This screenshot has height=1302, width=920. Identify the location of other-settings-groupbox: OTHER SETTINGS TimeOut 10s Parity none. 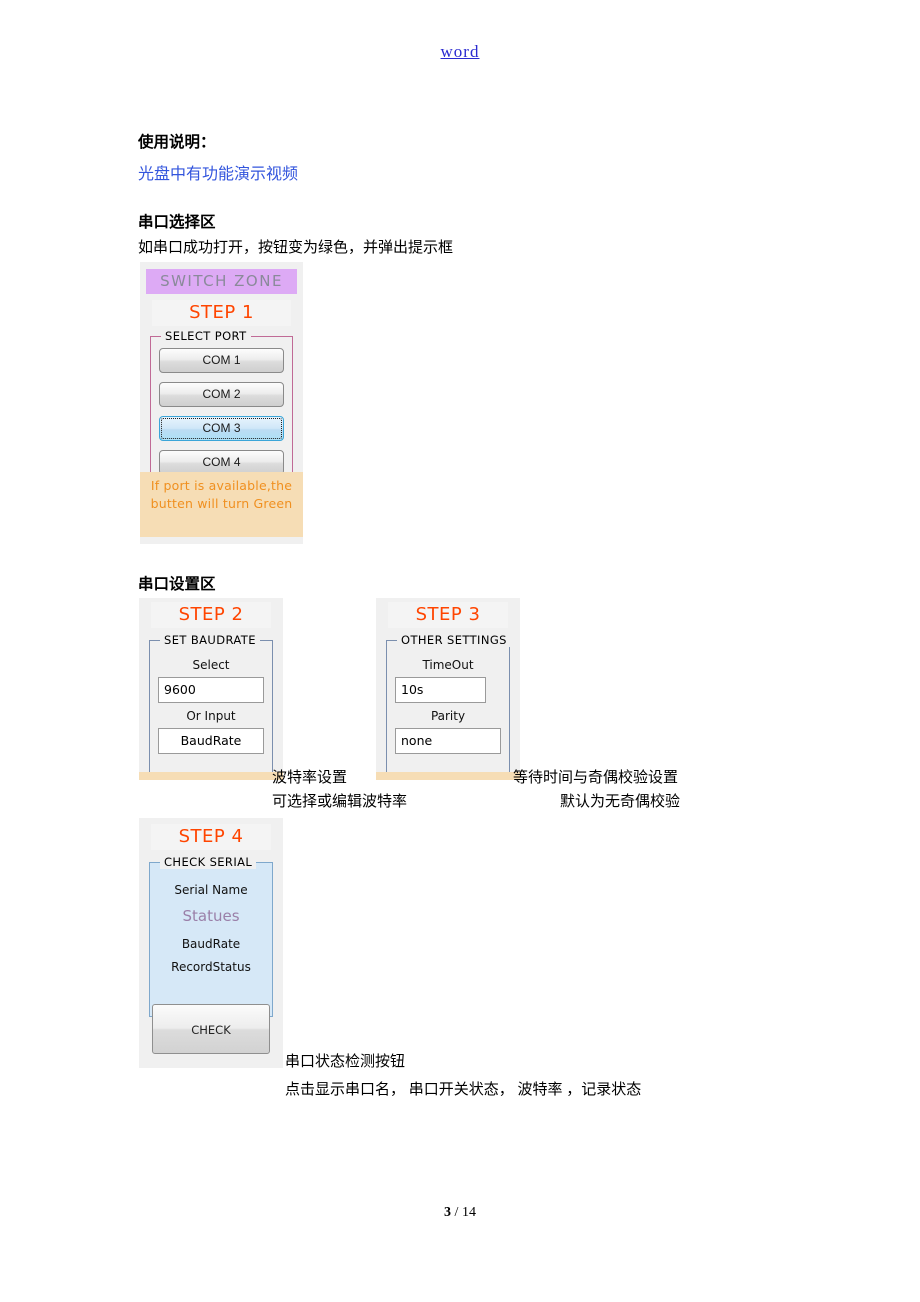
(448, 706).